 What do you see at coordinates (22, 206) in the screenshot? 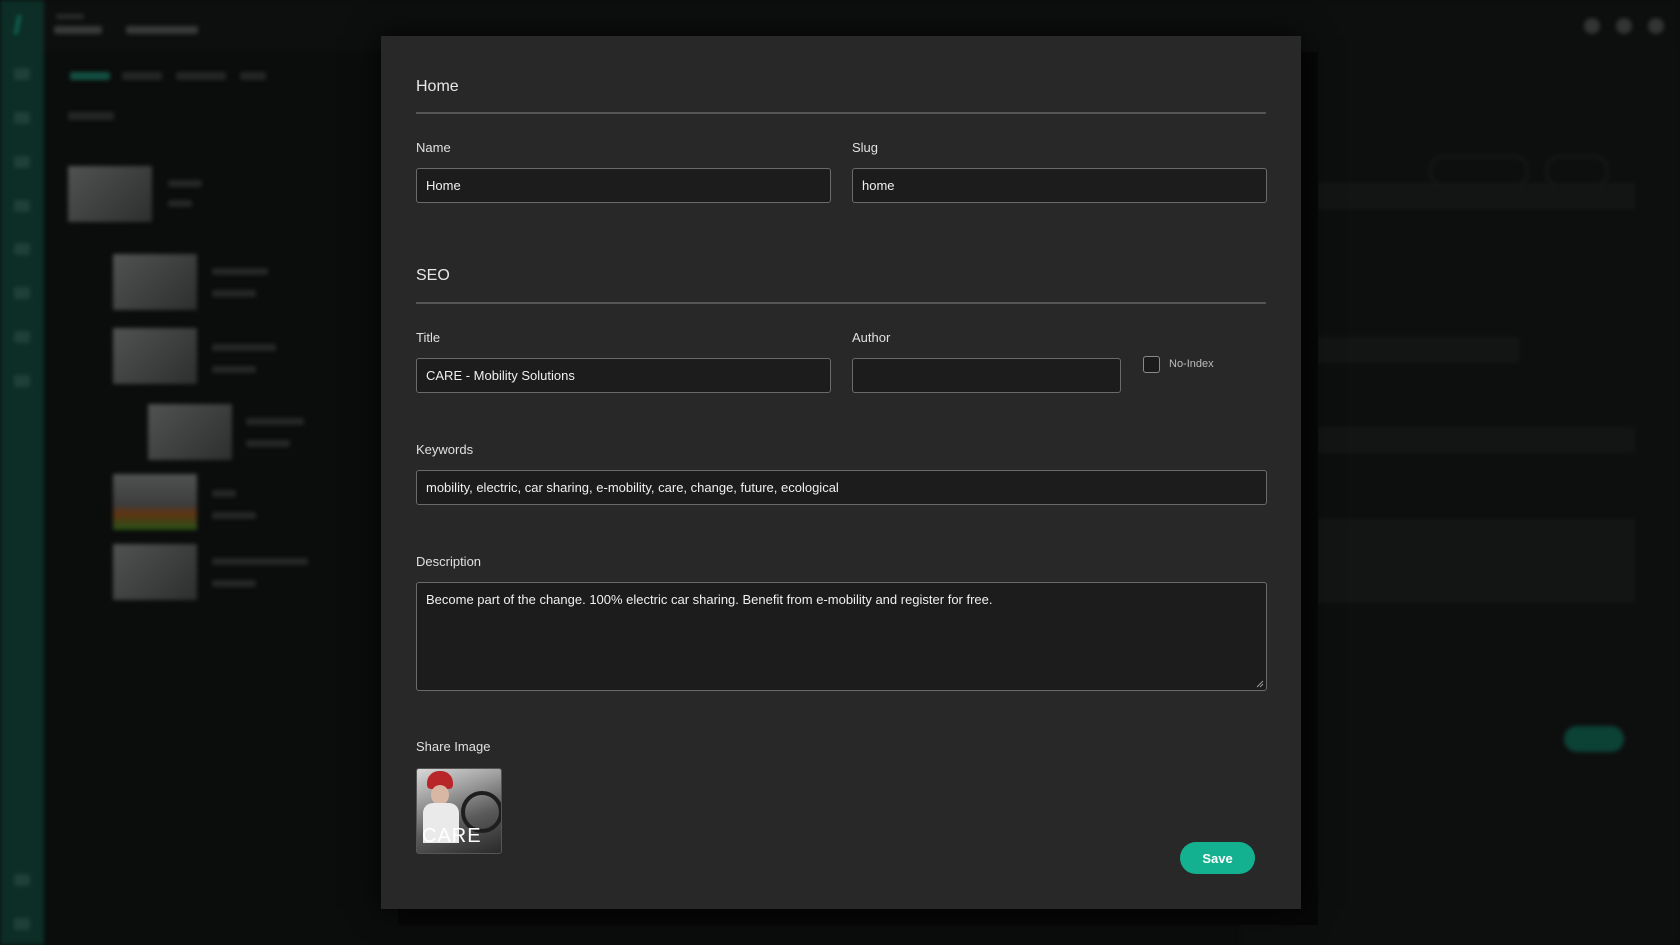
I see `sidebar-components-icon` at bounding box center [22, 206].